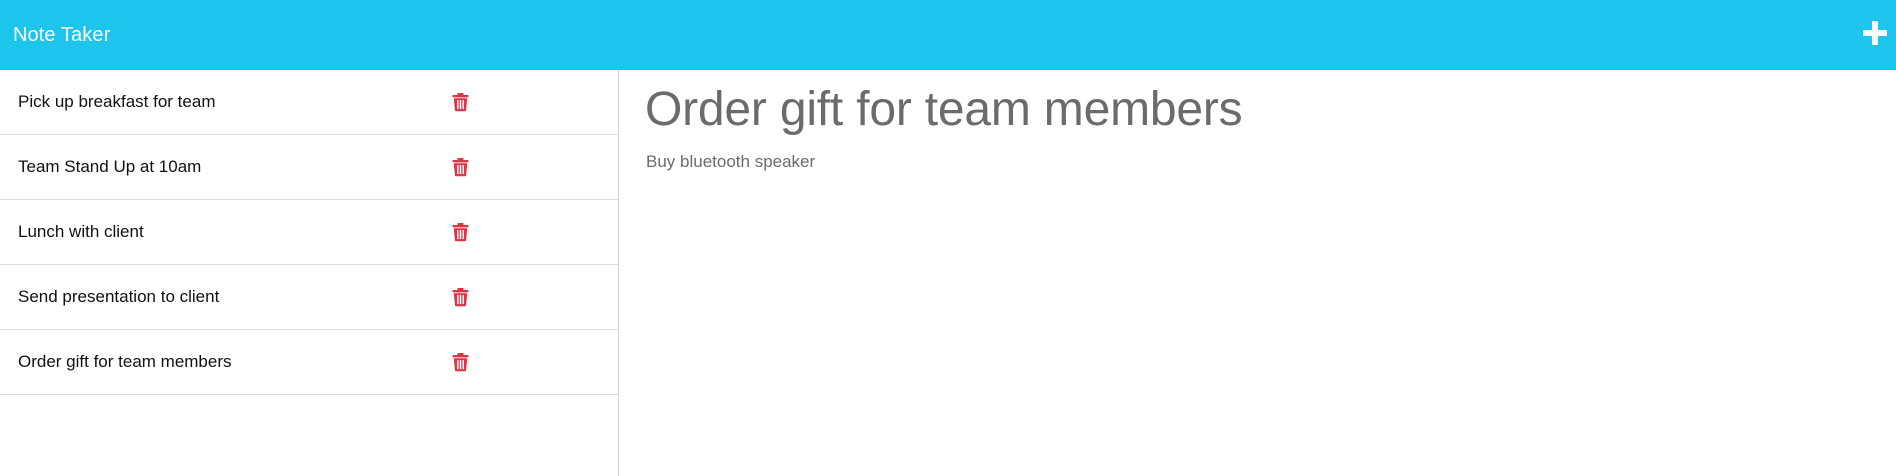  Describe the element at coordinates (61, 35) in the screenshot. I see `app-title: Note Taker` at that location.